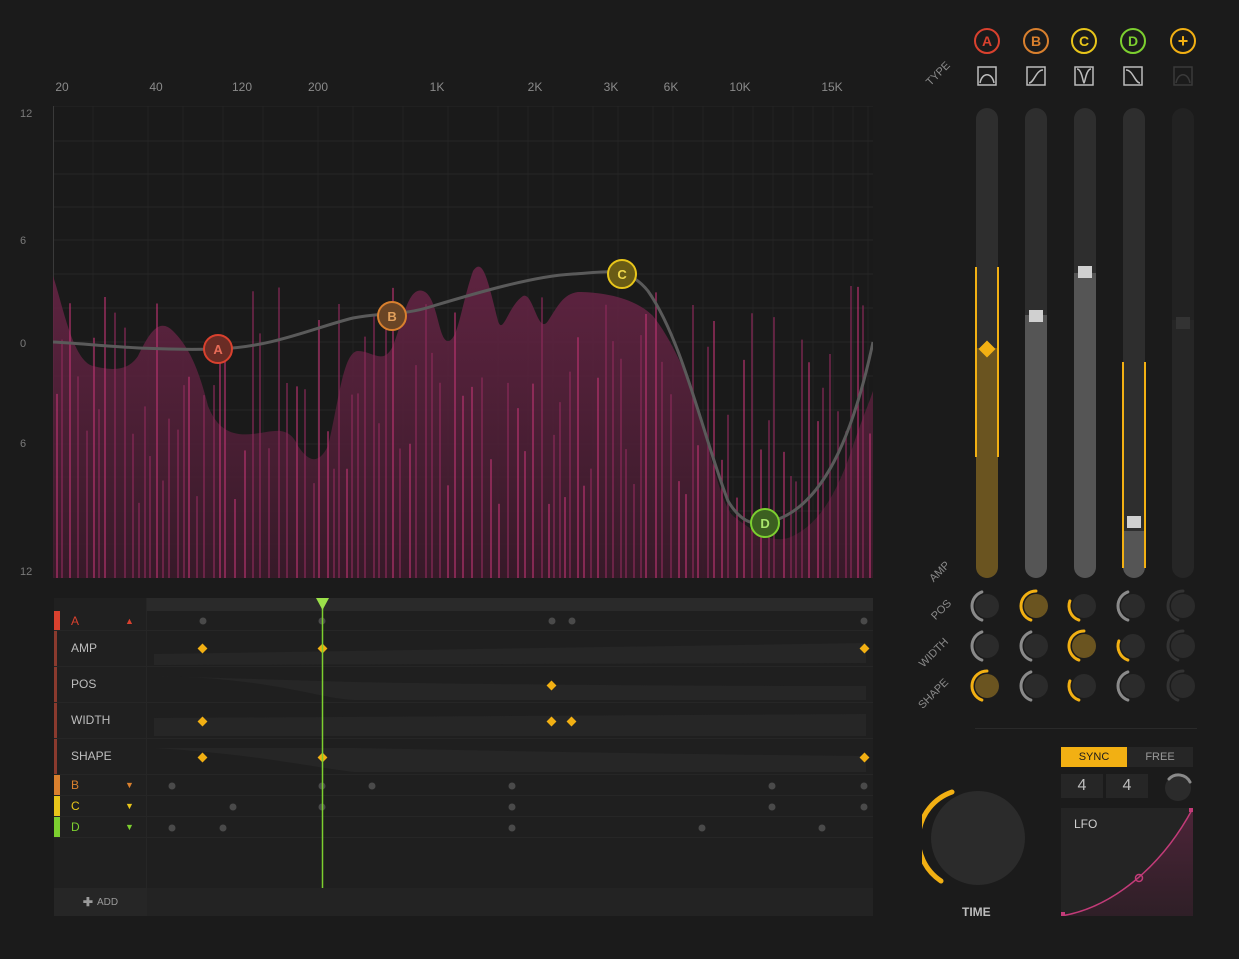 Image resolution: width=1239 pixels, height=959 pixels. What do you see at coordinates (1134, 554) in the screenshot?
I see `amp-fill-d` at bounding box center [1134, 554].